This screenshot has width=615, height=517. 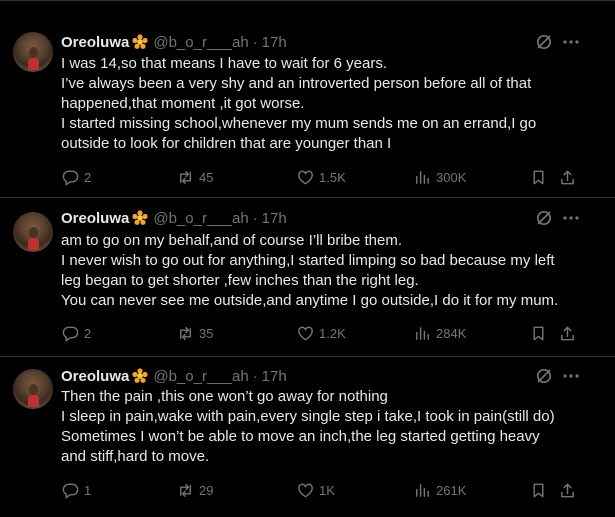 What do you see at coordinates (451, 490) in the screenshot?
I see `views-count: 261K` at bounding box center [451, 490].